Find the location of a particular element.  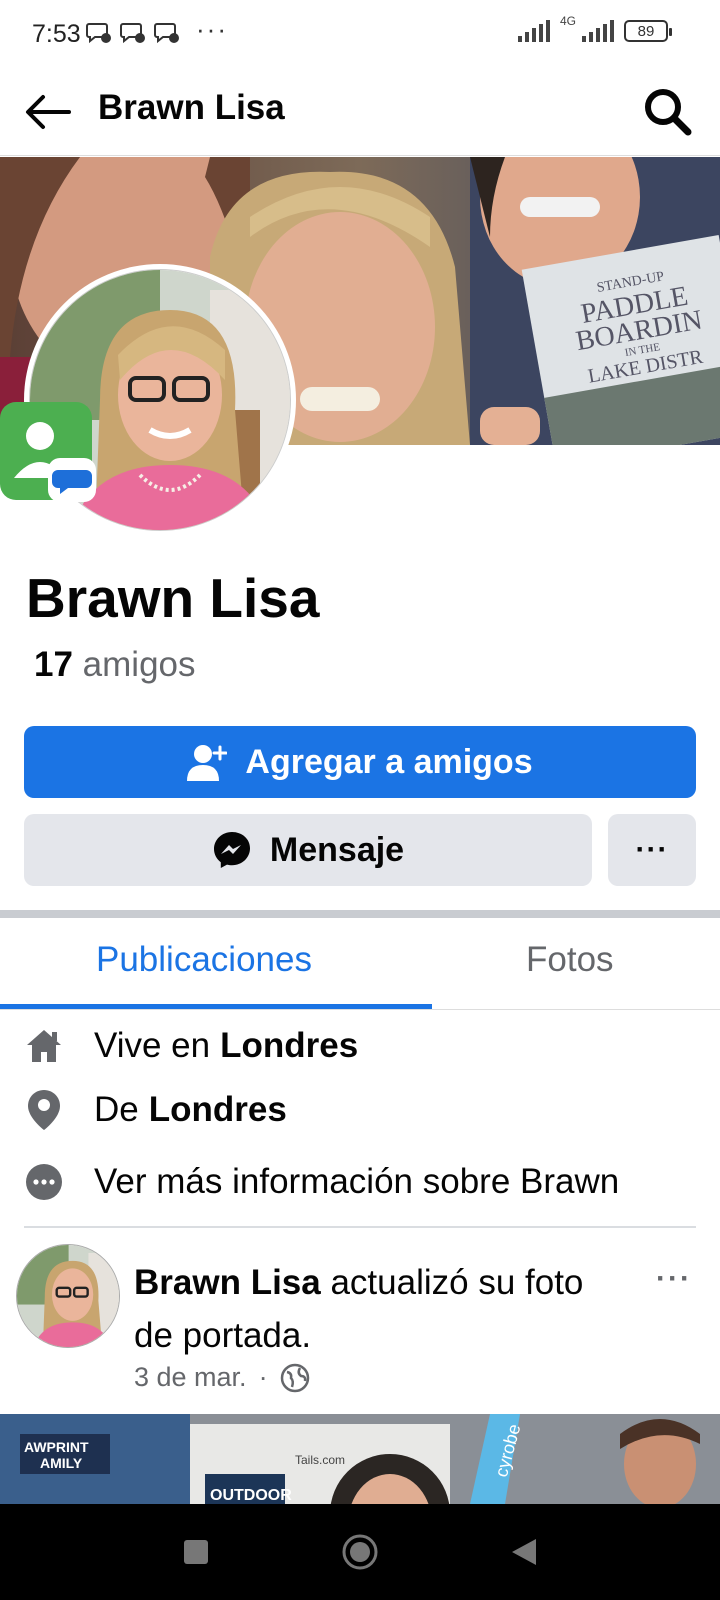

back-nav-button is located at coordinates (524, 1552).